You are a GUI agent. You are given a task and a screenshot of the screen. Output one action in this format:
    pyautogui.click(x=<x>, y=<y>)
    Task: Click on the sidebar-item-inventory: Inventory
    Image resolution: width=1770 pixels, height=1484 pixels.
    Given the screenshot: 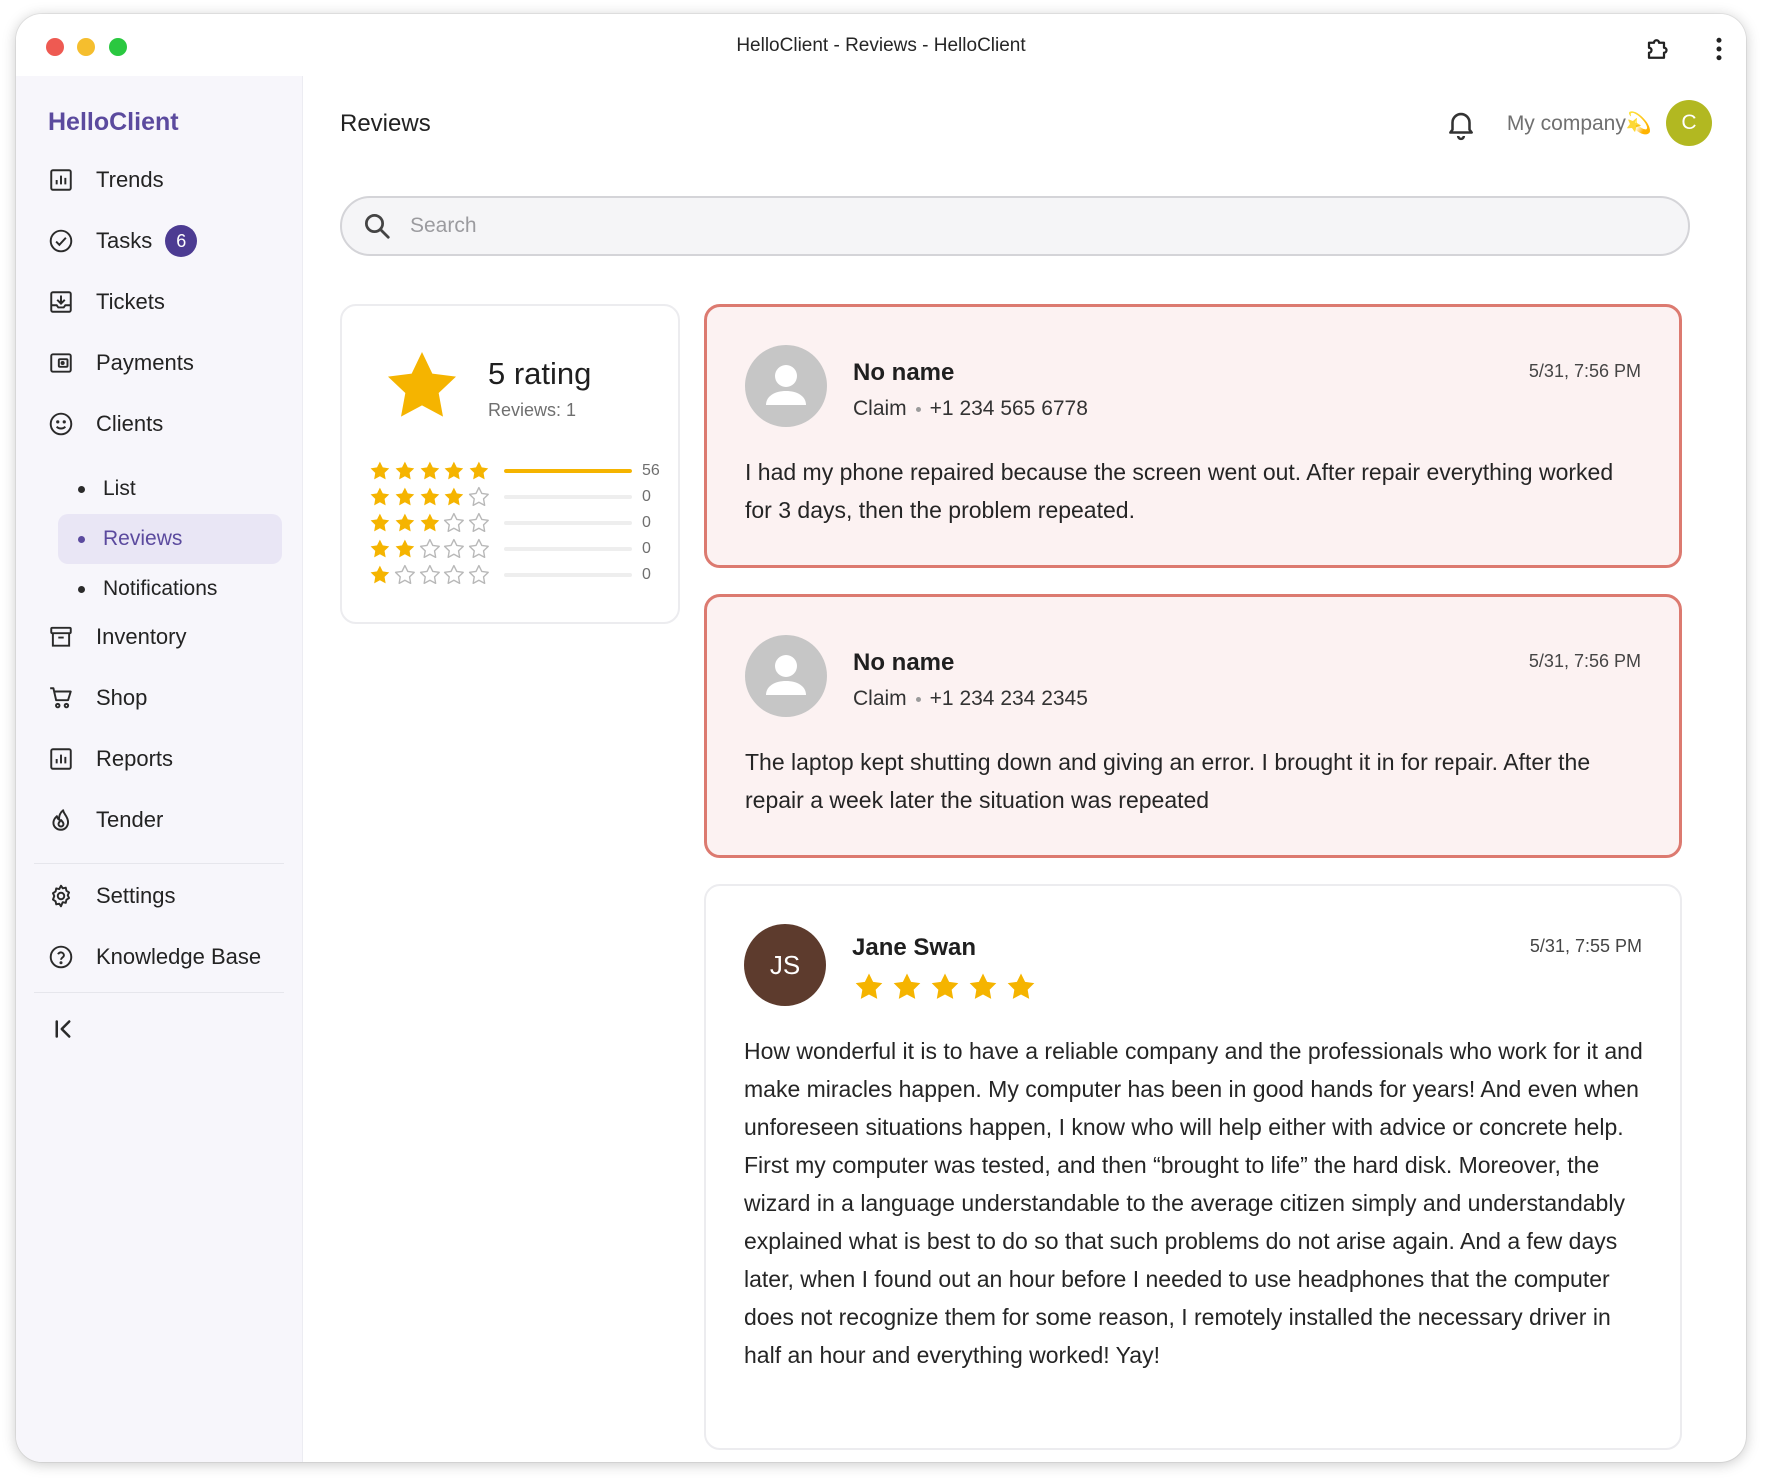 What is the action you would take?
    pyautogui.click(x=166, y=637)
    